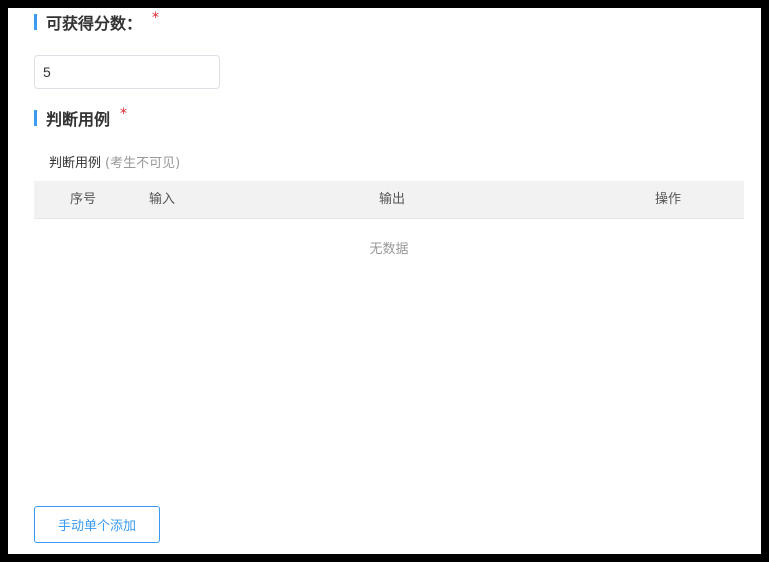 The width and height of the screenshot is (769, 562). Describe the element at coordinates (389, 249) in the screenshot. I see `empty-state-text: 无数据` at that location.